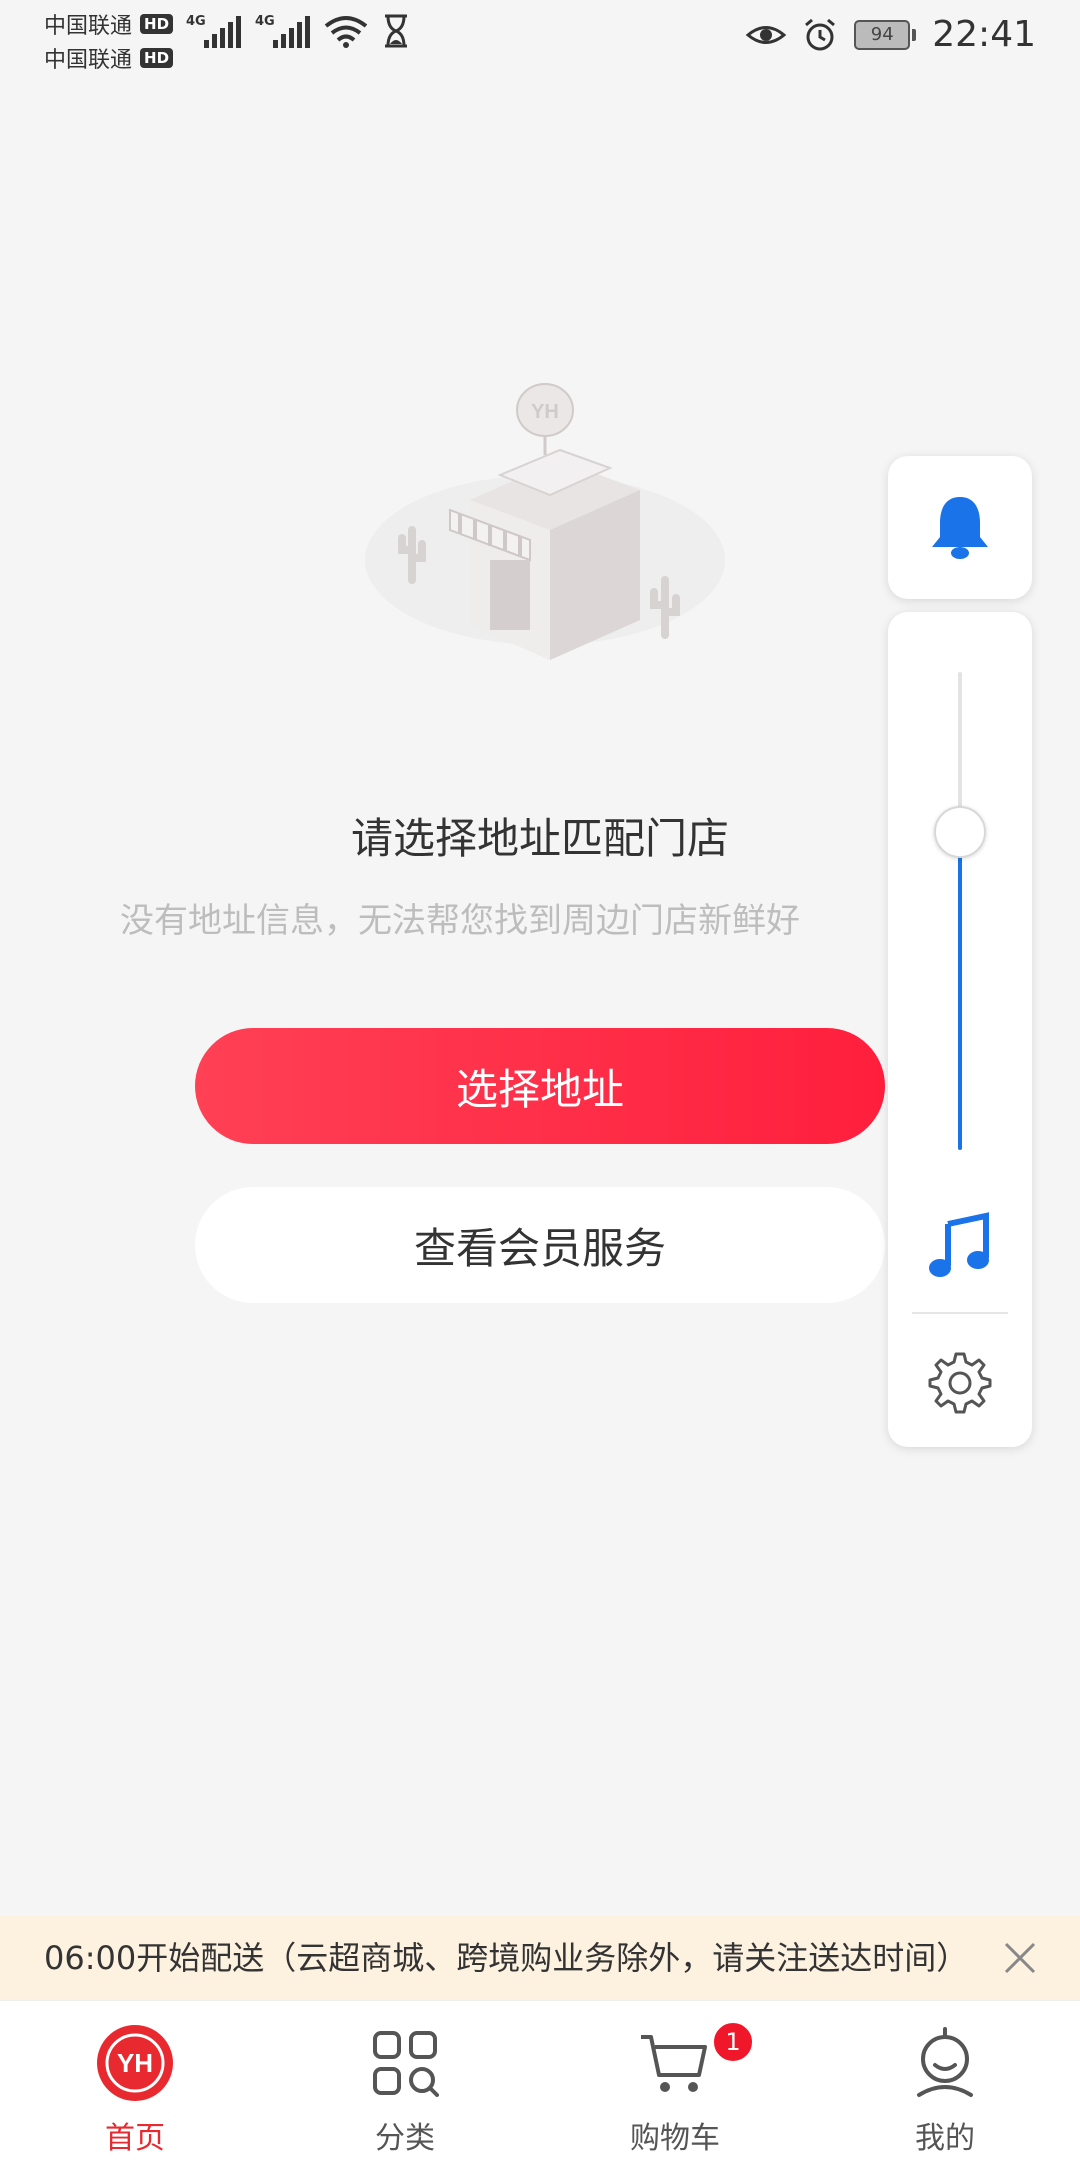 This screenshot has height=2161, width=1080. I want to click on bottom-tab-bar: YH 首页 分类 1 购物车 我的, so click(540, 2080).